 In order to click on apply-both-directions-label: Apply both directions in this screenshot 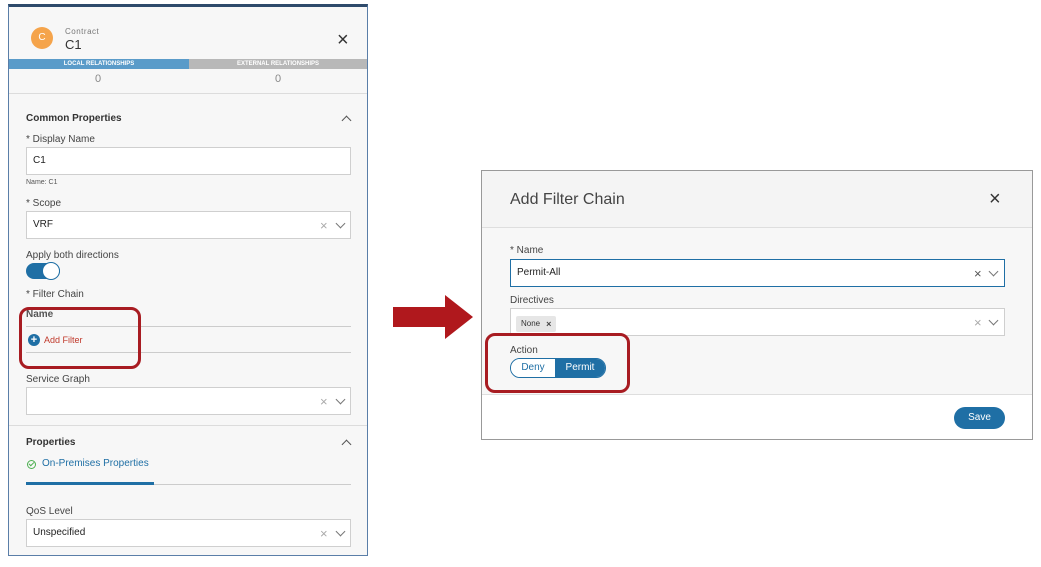, I will do `click(72, 255)`.